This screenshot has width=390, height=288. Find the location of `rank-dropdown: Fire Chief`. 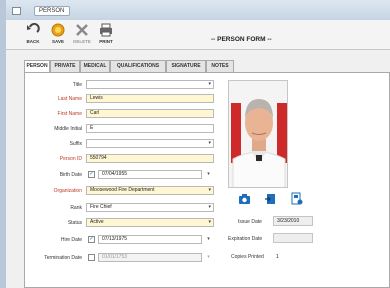

rank-dropdown: Fire Chief is located at coordinates (150, 207).